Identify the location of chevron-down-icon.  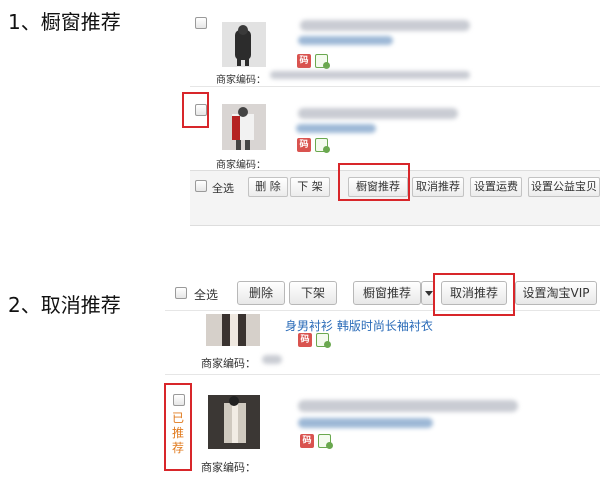
(429, 293).